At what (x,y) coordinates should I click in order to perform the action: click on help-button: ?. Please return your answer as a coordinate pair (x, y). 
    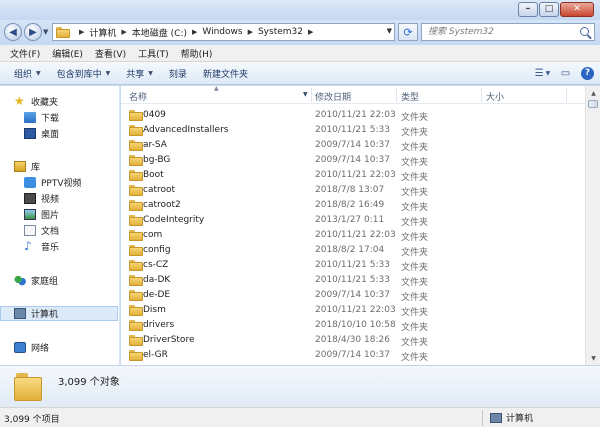
    Looking at the image, I should click on (587, 73).